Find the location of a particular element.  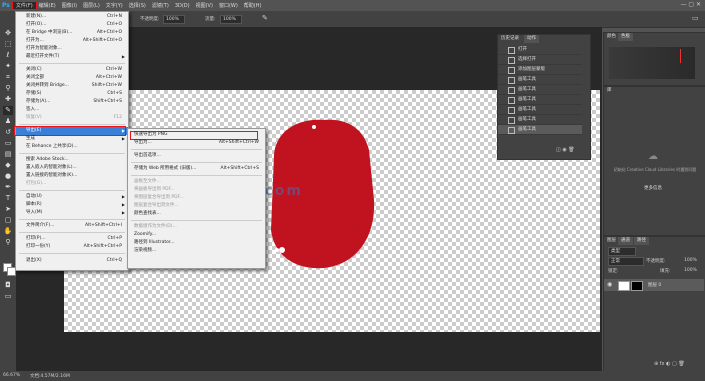

eyedropper-tool-icon: ⚲ is located at coordinates (8, 88).